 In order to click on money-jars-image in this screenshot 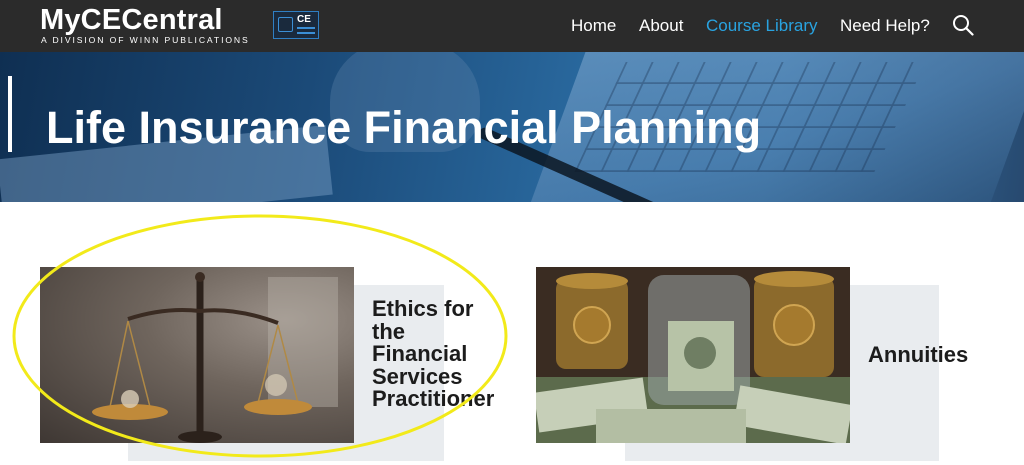, I will do `click(693, 355)`.